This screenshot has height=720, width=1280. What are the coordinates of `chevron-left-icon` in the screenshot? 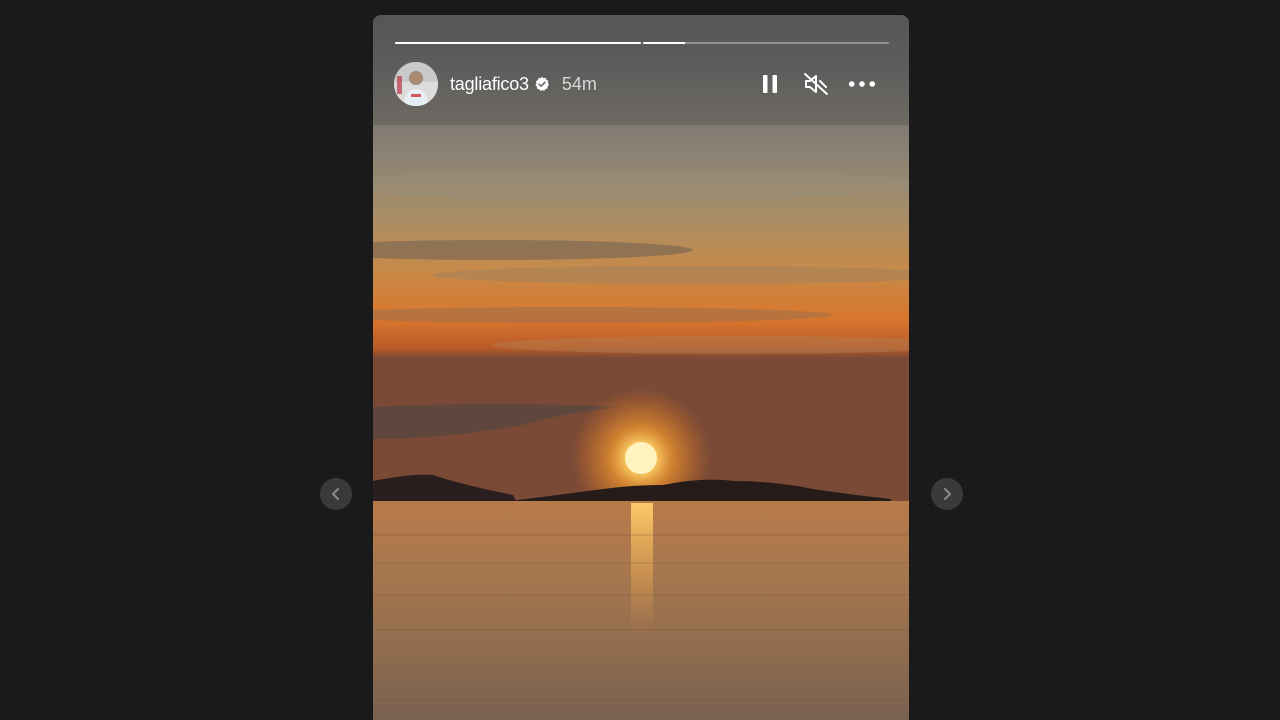 It's located at (335, 494).